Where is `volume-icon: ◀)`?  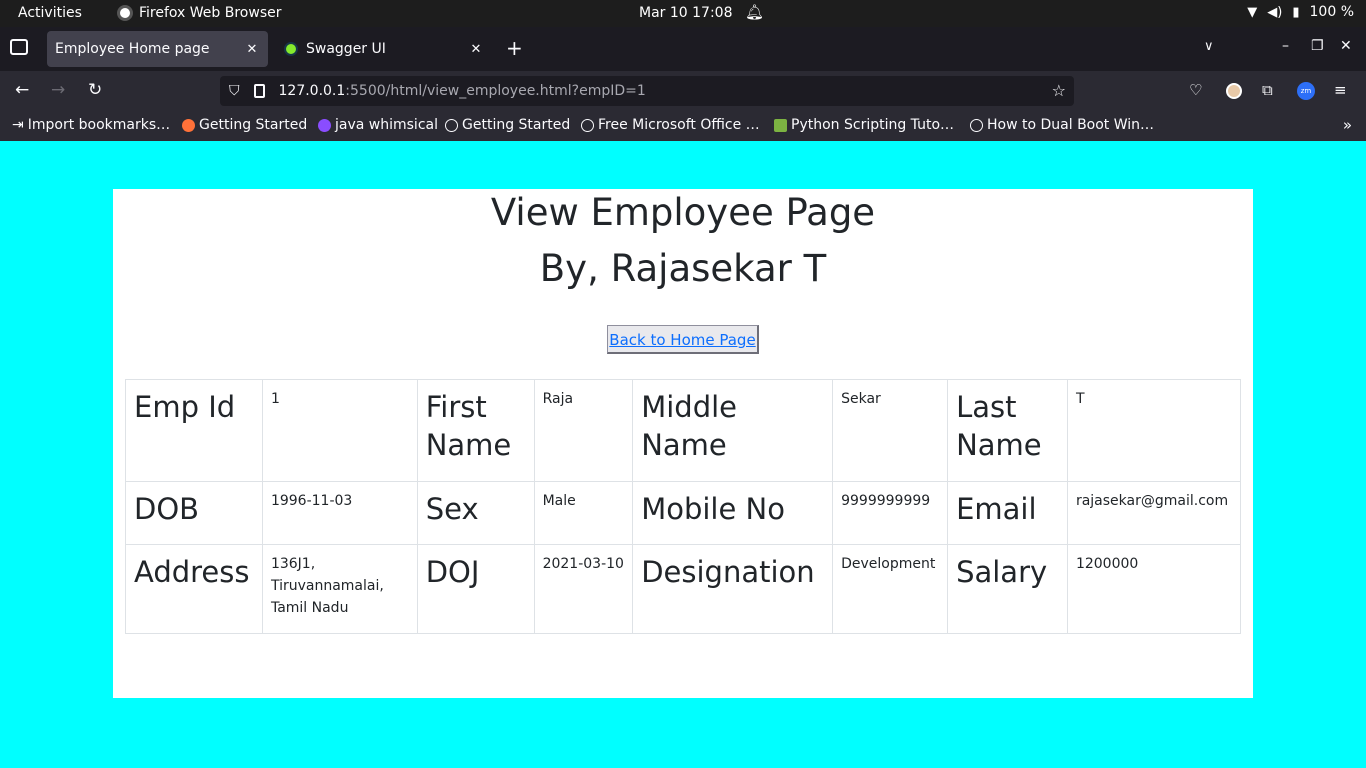
volume-icon: ◀) is located at coordinates (1275, 12).